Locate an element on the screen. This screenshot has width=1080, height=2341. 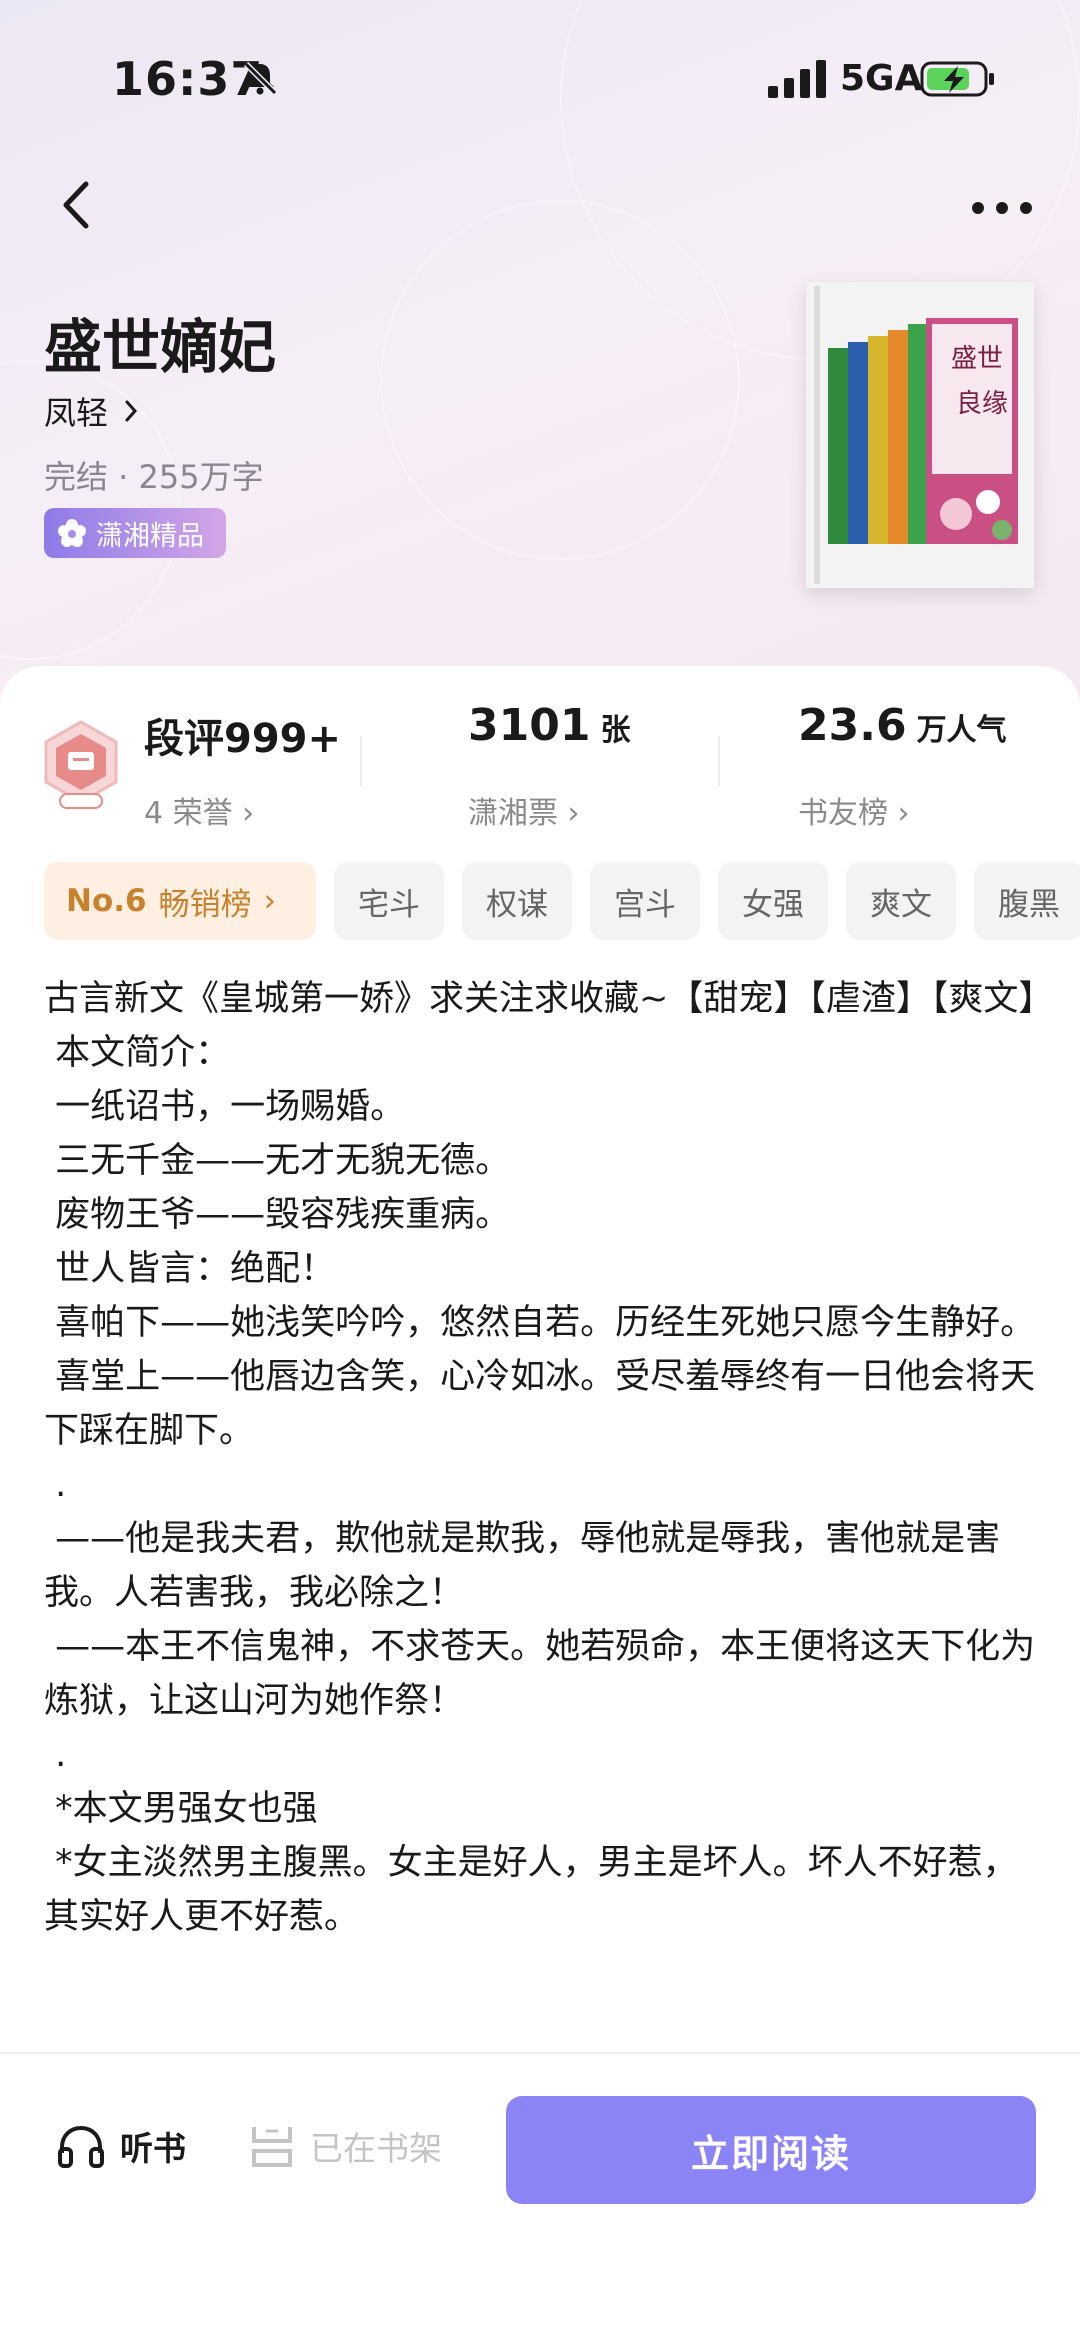
description-line: ——他是我夫君，欺他就是欺我，辱他就是辱我，害他就是害我。人若害我，我必除之！ is located at coordinates (522, 1566).